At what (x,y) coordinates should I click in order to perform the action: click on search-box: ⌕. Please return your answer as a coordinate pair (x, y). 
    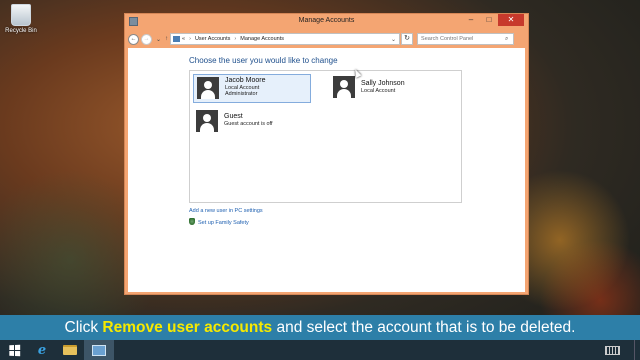
    Looking at the image, I should click on (466, 39).